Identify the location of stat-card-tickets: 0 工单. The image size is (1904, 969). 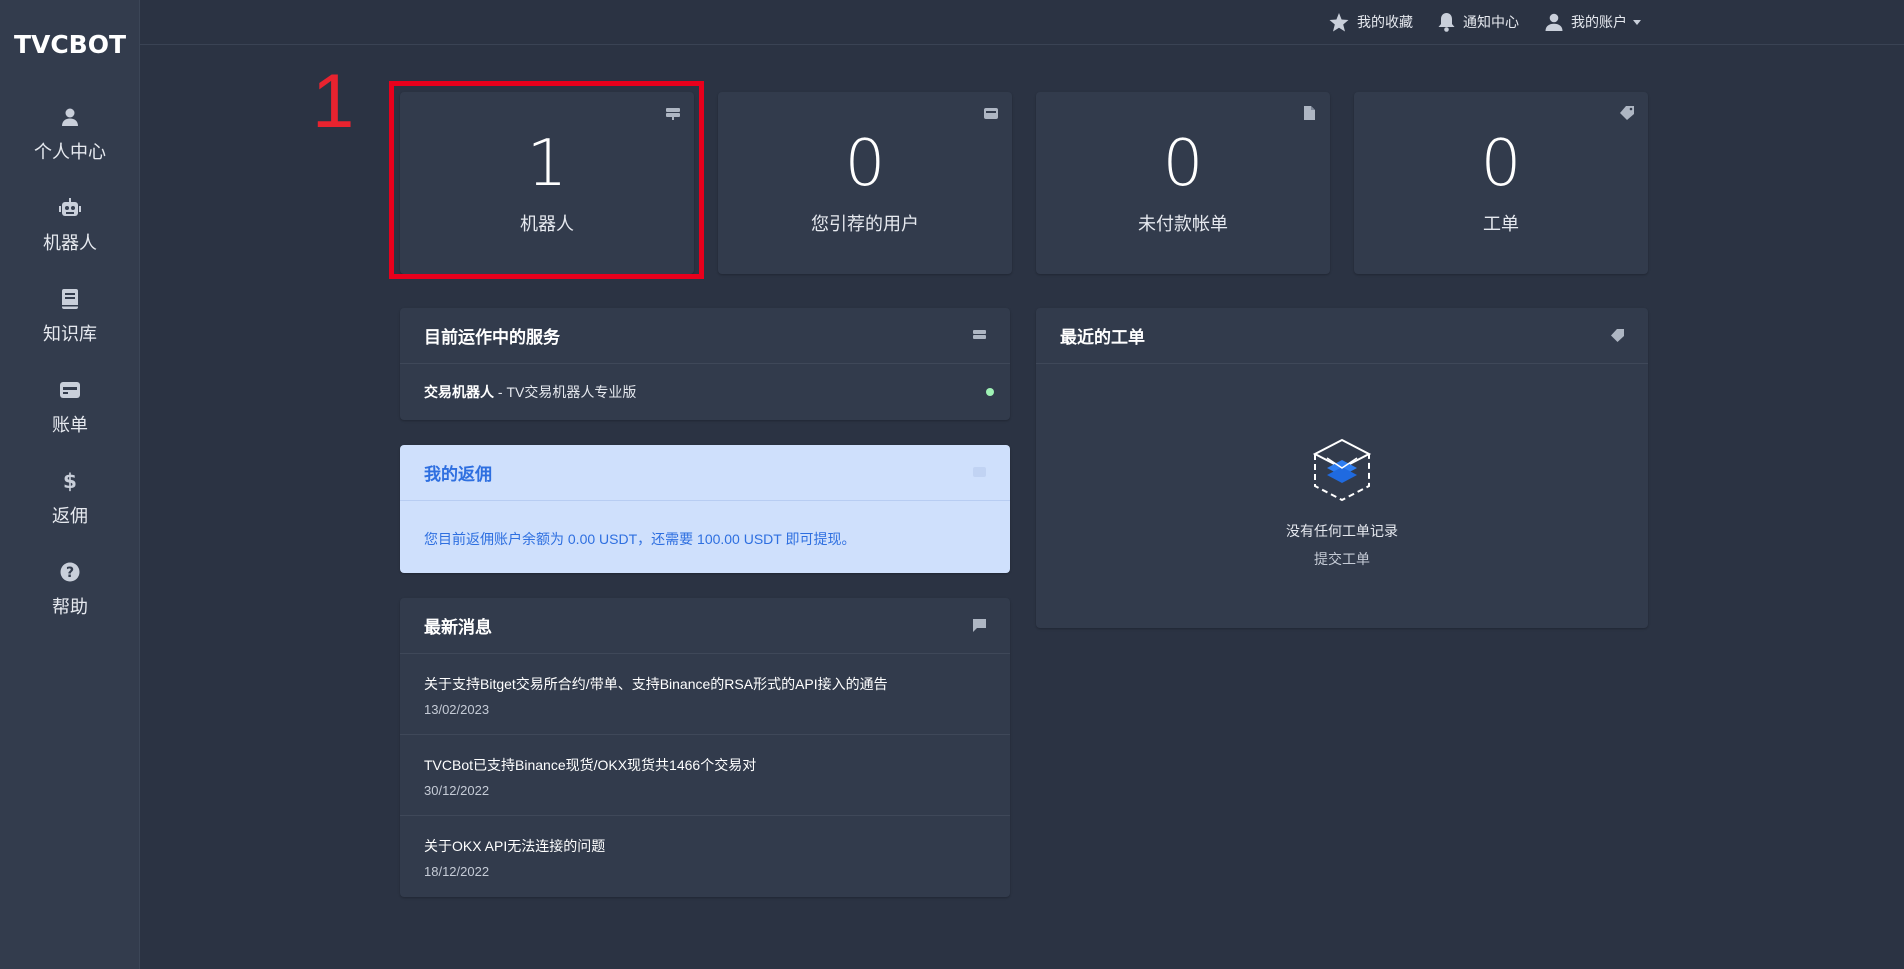
(1501, 183).